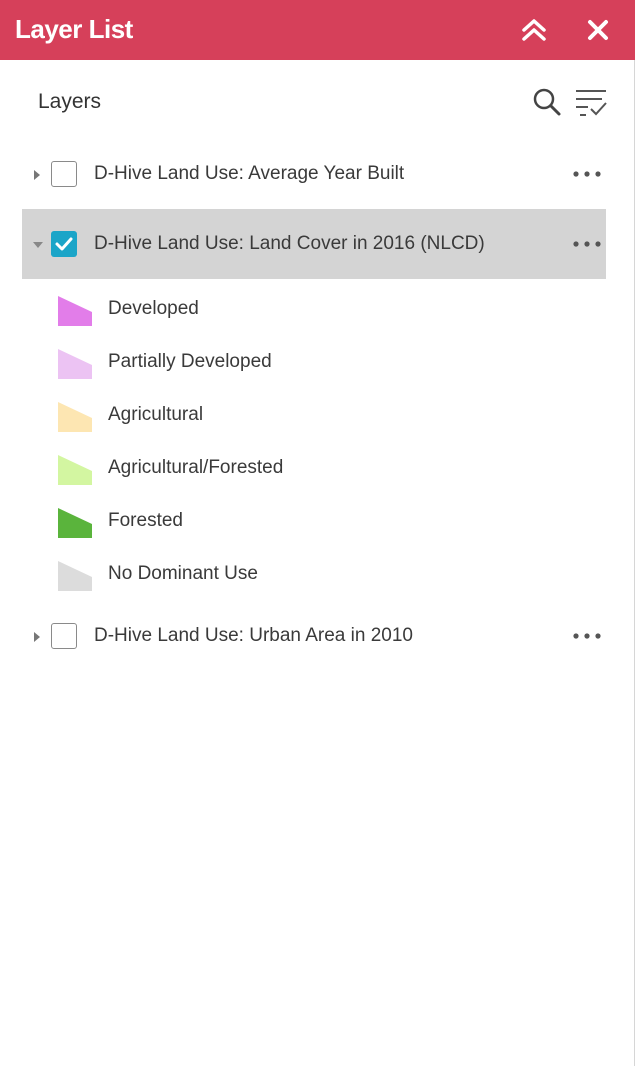  I want to click on legend-label: Forested, so click(145, 520).